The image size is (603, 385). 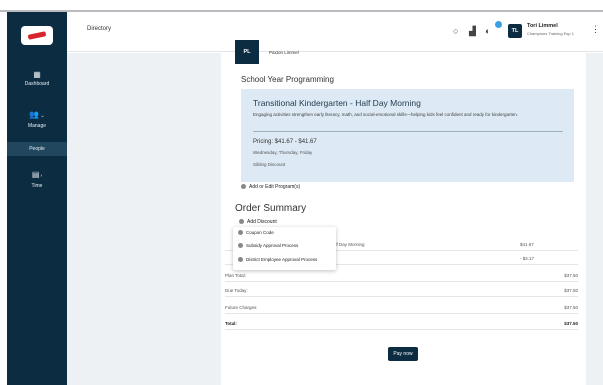 What do you see at coordinates (37, 74) in the screenshot?
I see `dashboard-icon: ▦` at bounding box center [37, 74].